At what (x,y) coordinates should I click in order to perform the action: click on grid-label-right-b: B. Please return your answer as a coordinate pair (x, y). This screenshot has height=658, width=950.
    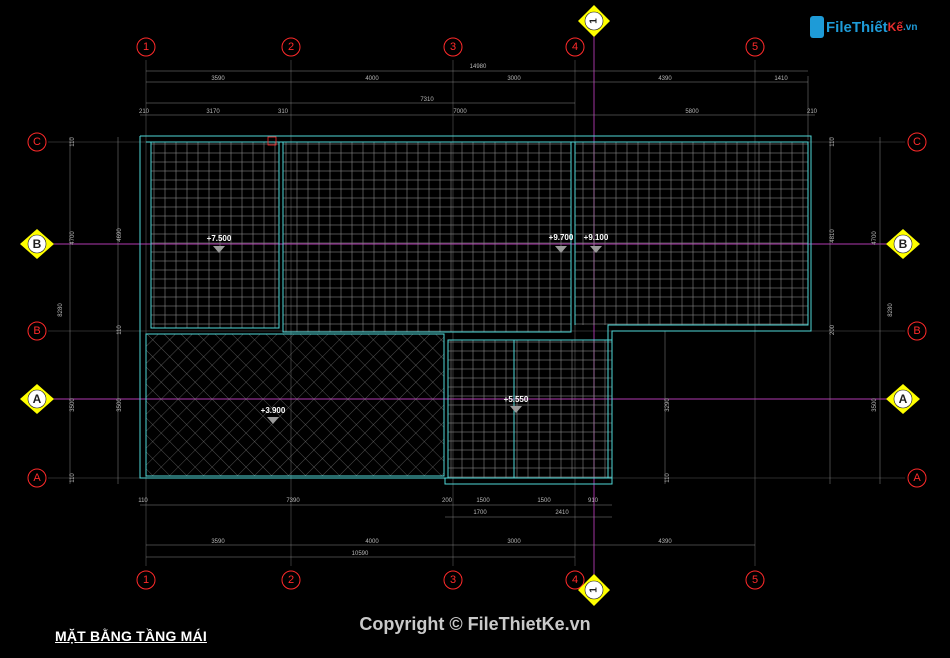
    Looking at the image, I should click on (916, 331).